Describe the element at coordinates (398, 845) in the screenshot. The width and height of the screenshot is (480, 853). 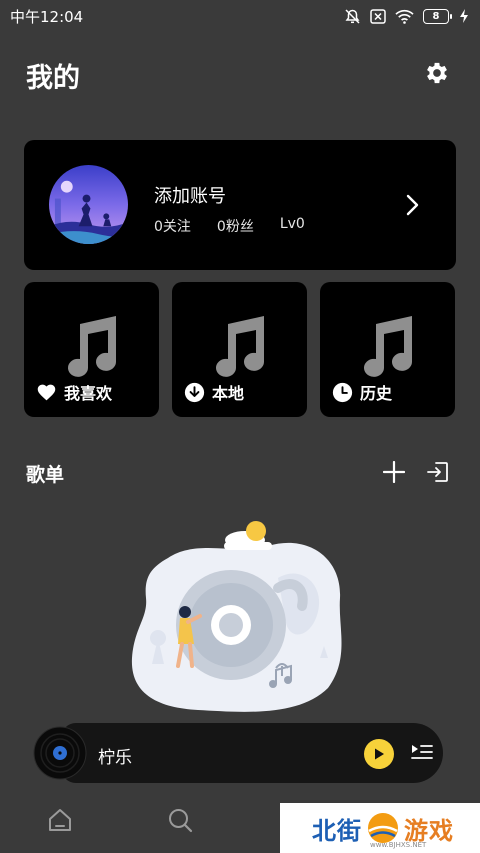
I see `watermark-site: www.BJHXS.NET` at that location.